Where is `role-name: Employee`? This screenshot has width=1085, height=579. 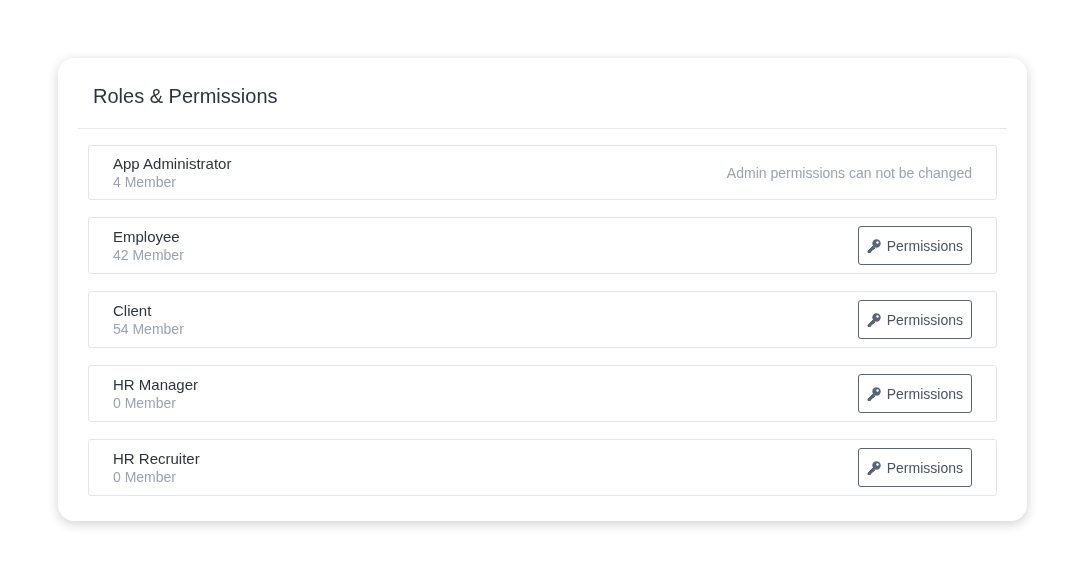
role-name: Employee is located at coordinates (147, 236).